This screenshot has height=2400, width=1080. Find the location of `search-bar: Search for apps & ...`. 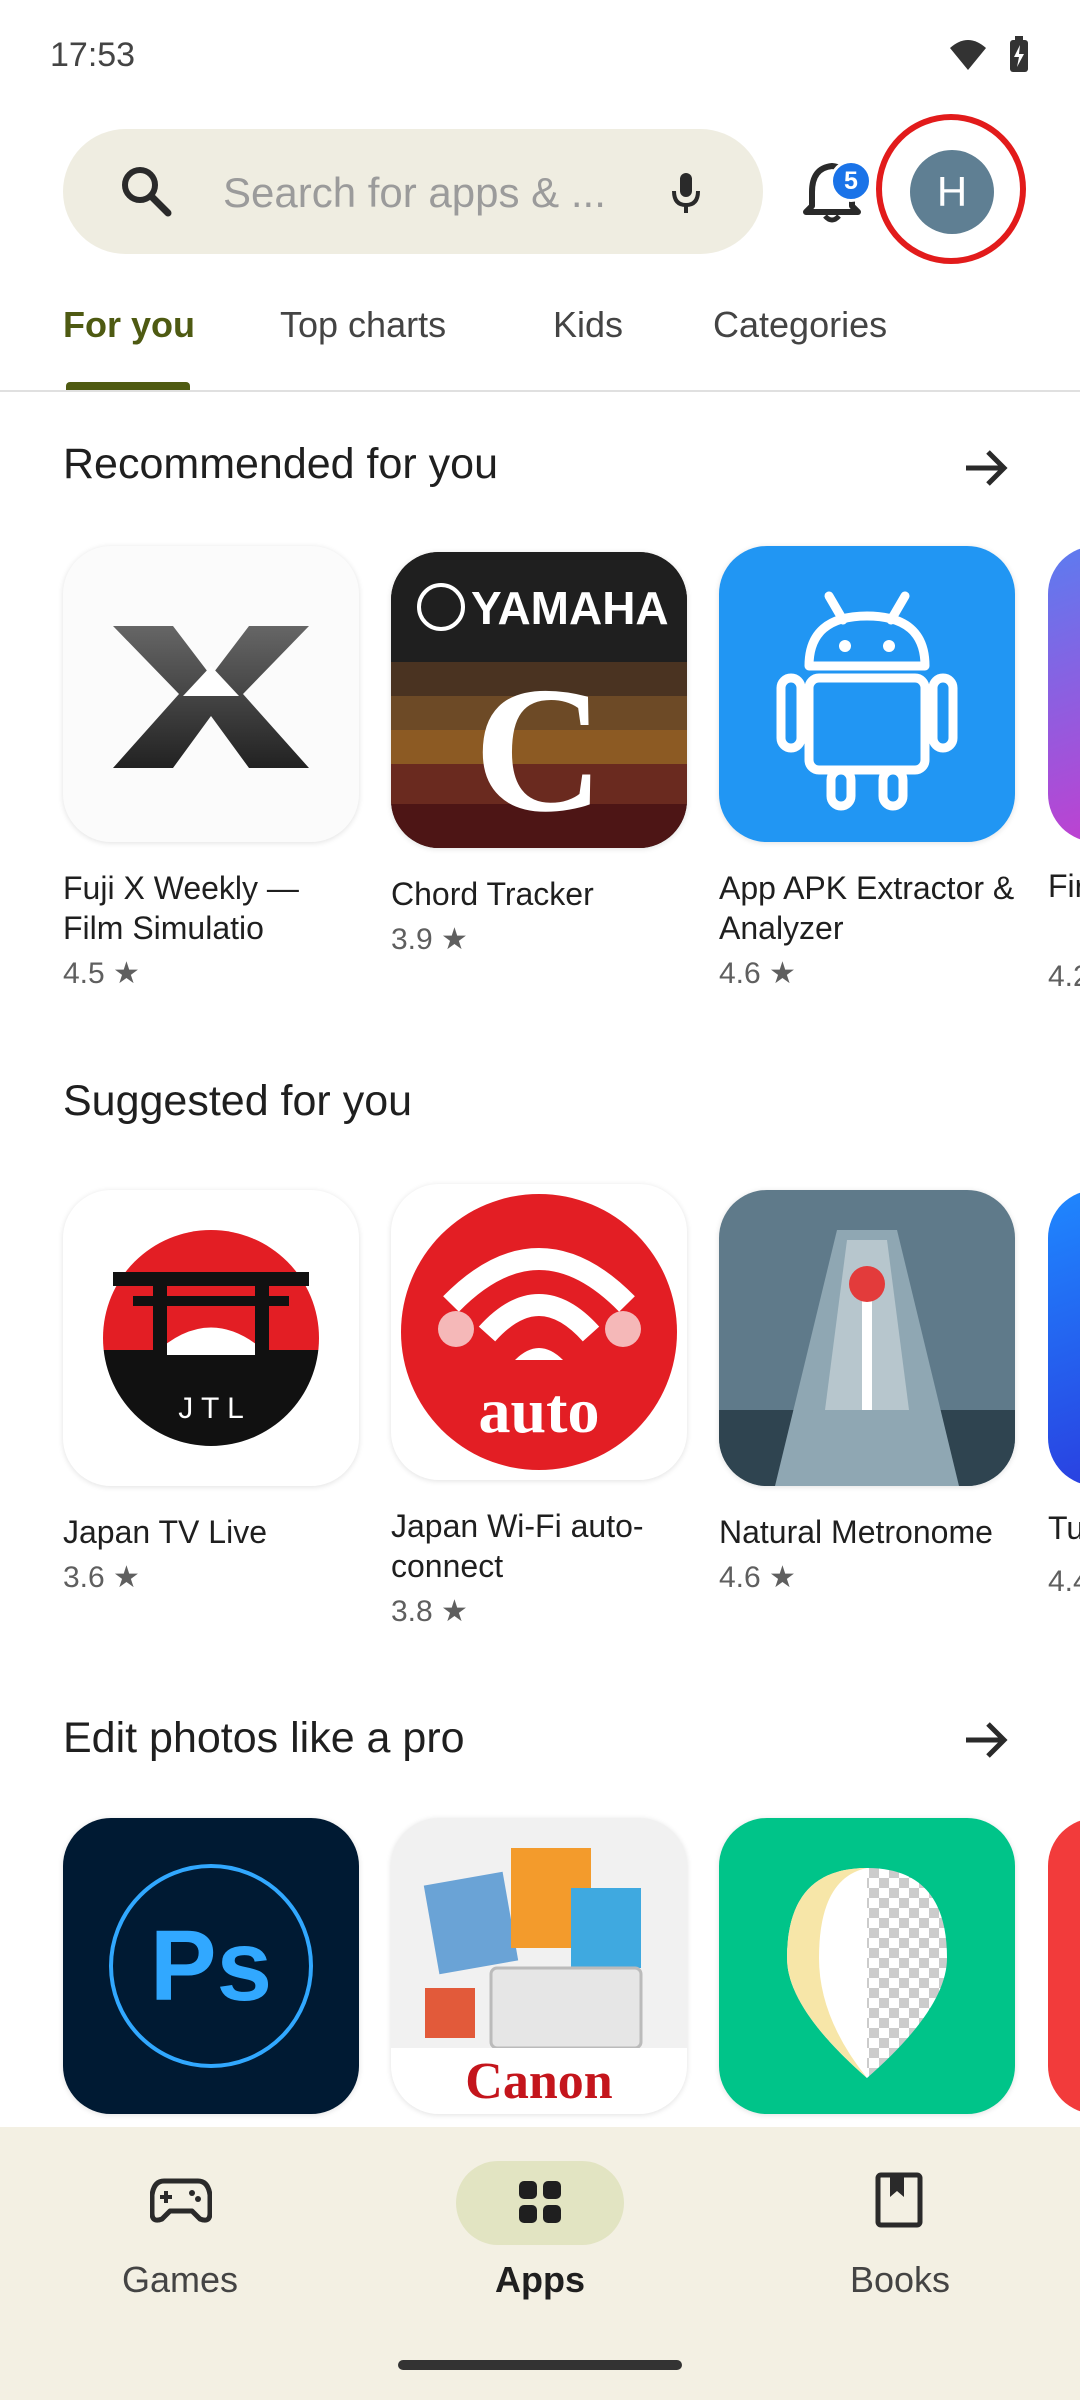

search-bar: Search for apps & ... is located at coordinates (413, 191).